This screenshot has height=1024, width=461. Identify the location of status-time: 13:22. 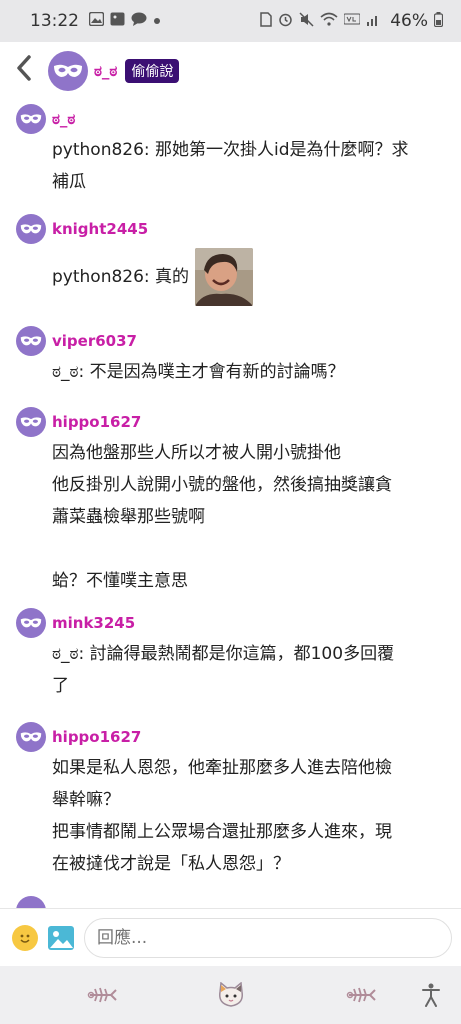
(54, 21).